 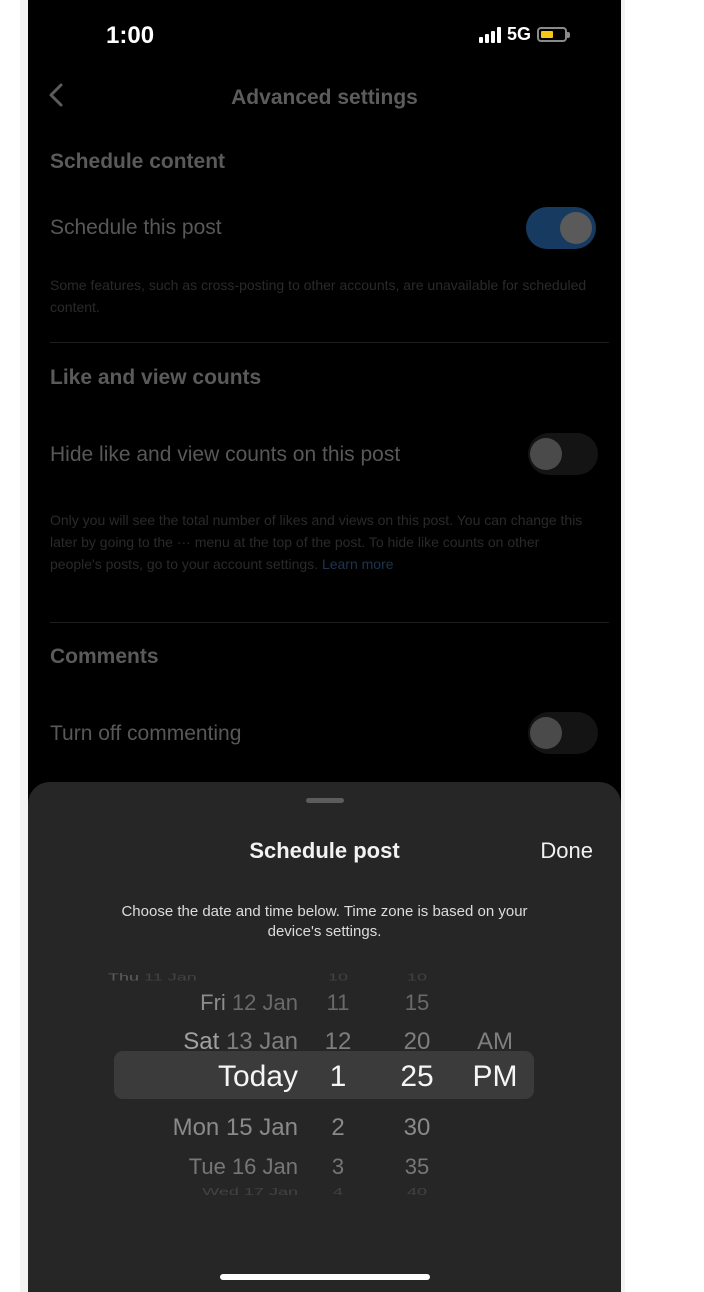 I want to click on minute-option: 15, so click(x=417, y=1003).